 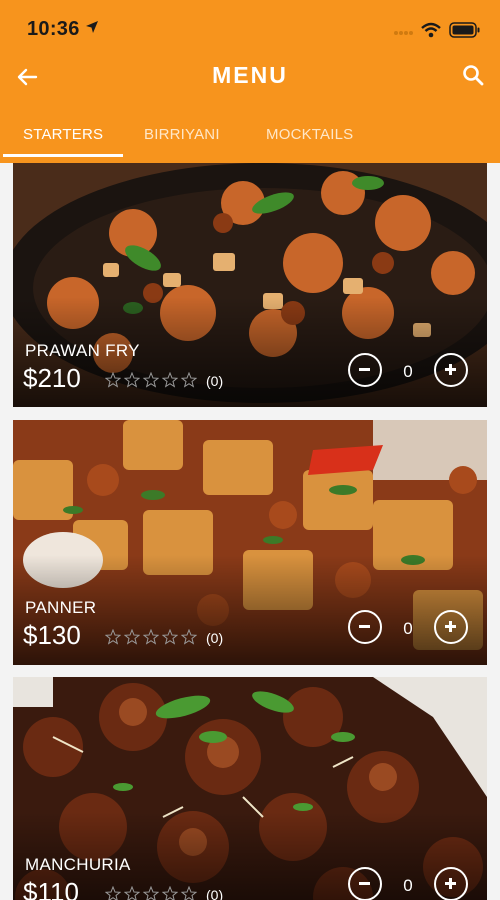 I want to click on page-title: MENU, so click(x=250, y=75).